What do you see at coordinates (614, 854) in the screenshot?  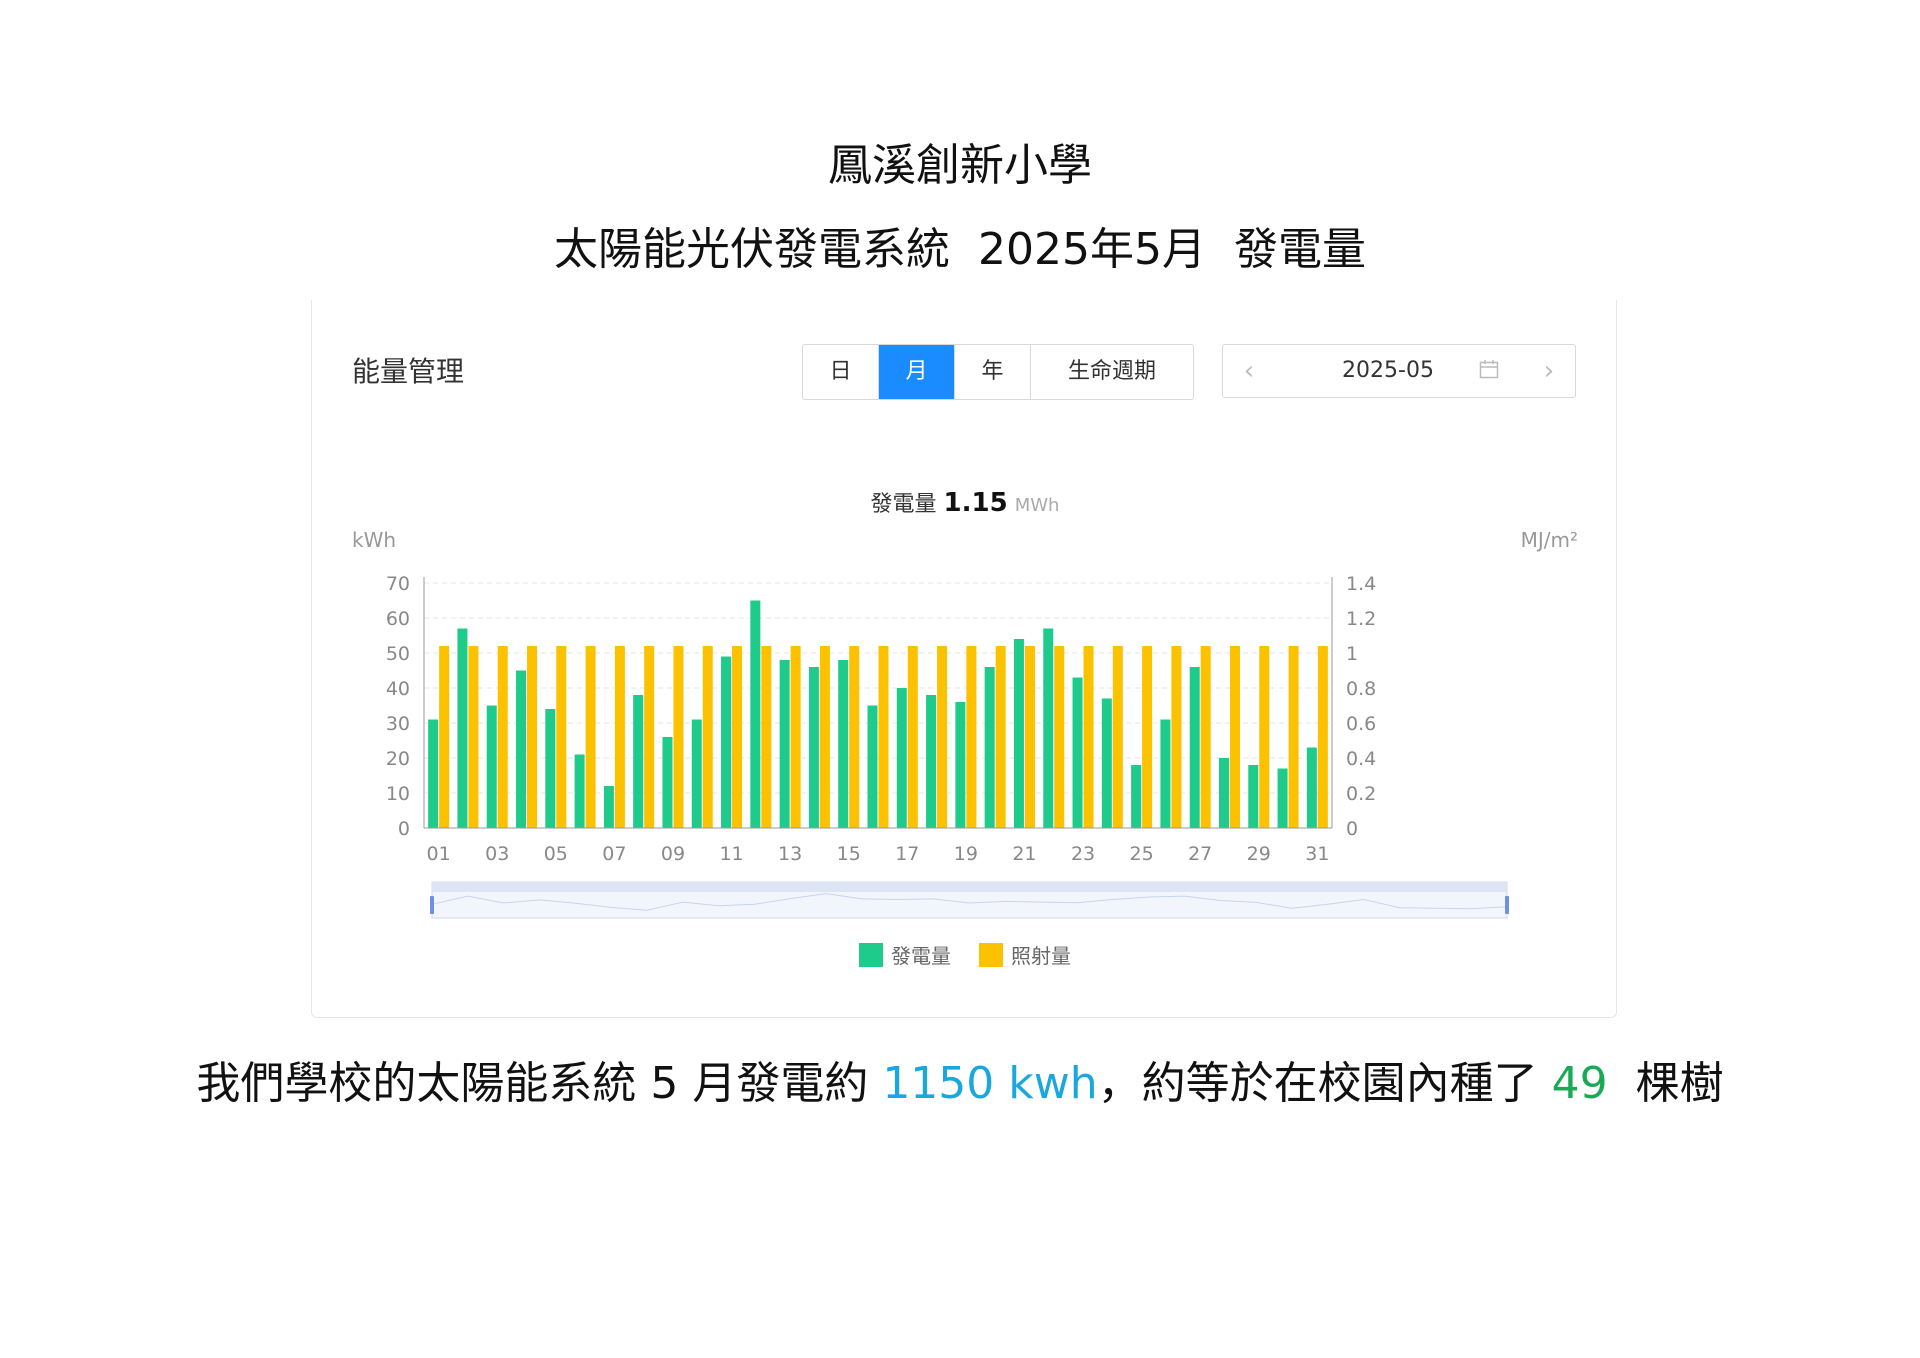 I see `x-tick-label: 07` at bounding box center [614, 854].